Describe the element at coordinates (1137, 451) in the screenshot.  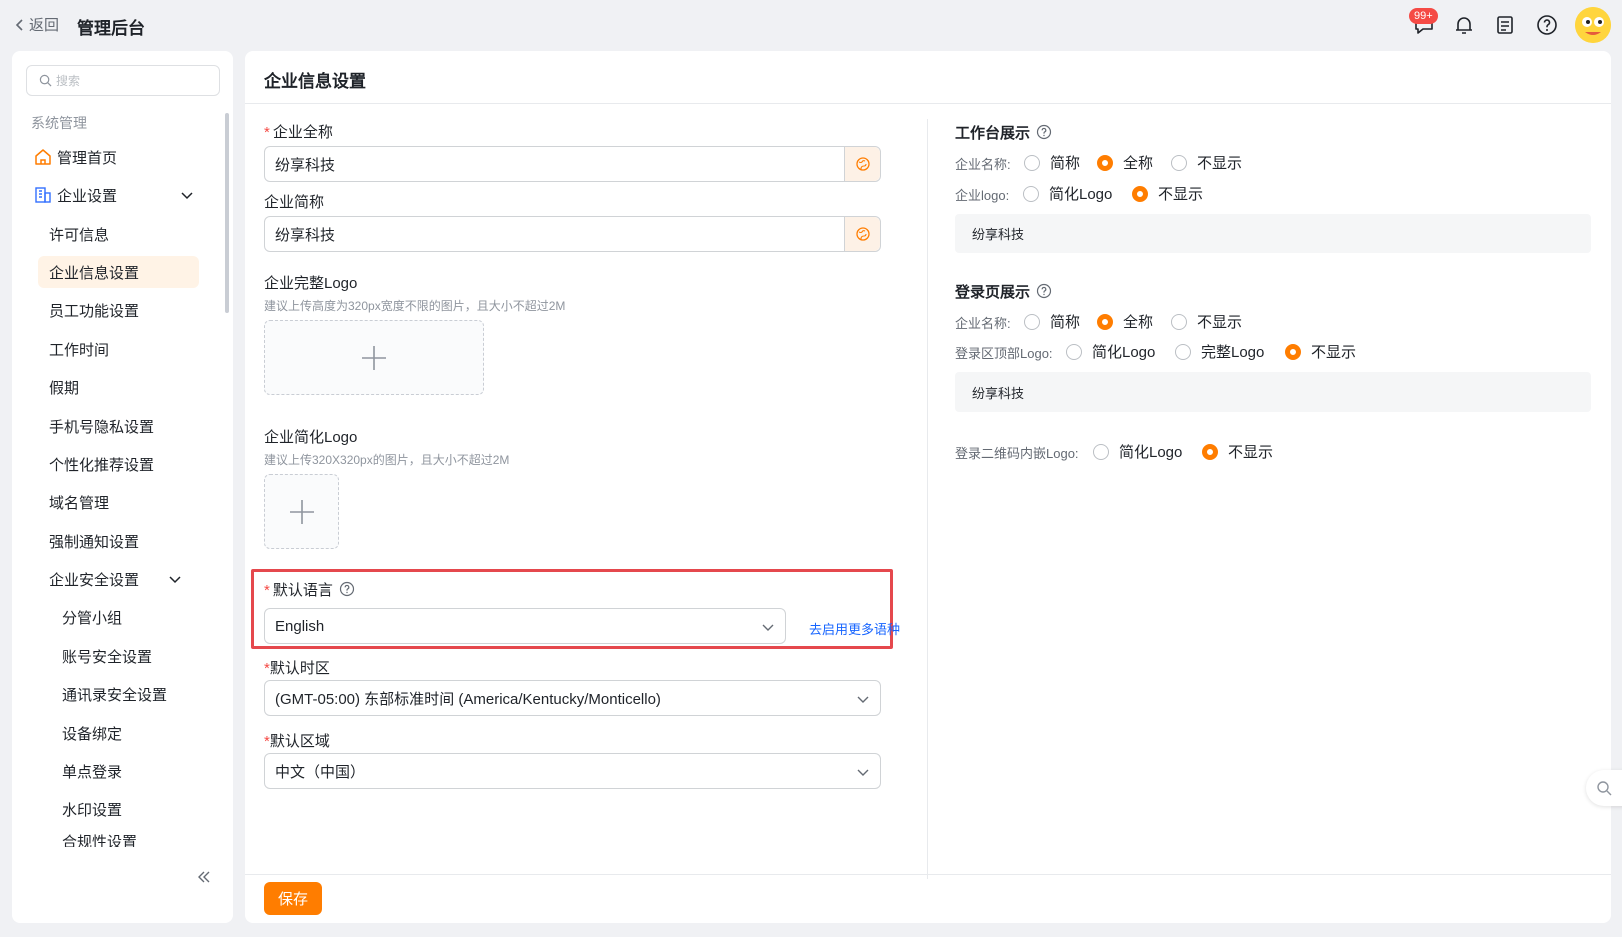
I see `login-qr-logo-option-short: 简化Logo` at that location.